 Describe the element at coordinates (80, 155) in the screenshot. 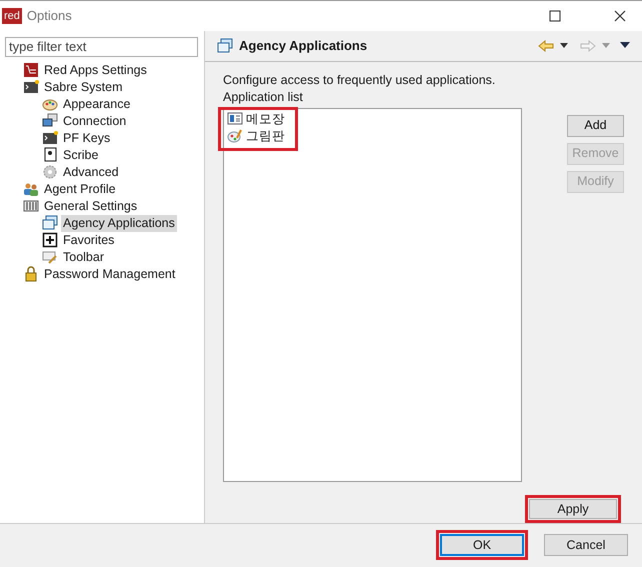

I see `tree-item: Scribe` at that location.